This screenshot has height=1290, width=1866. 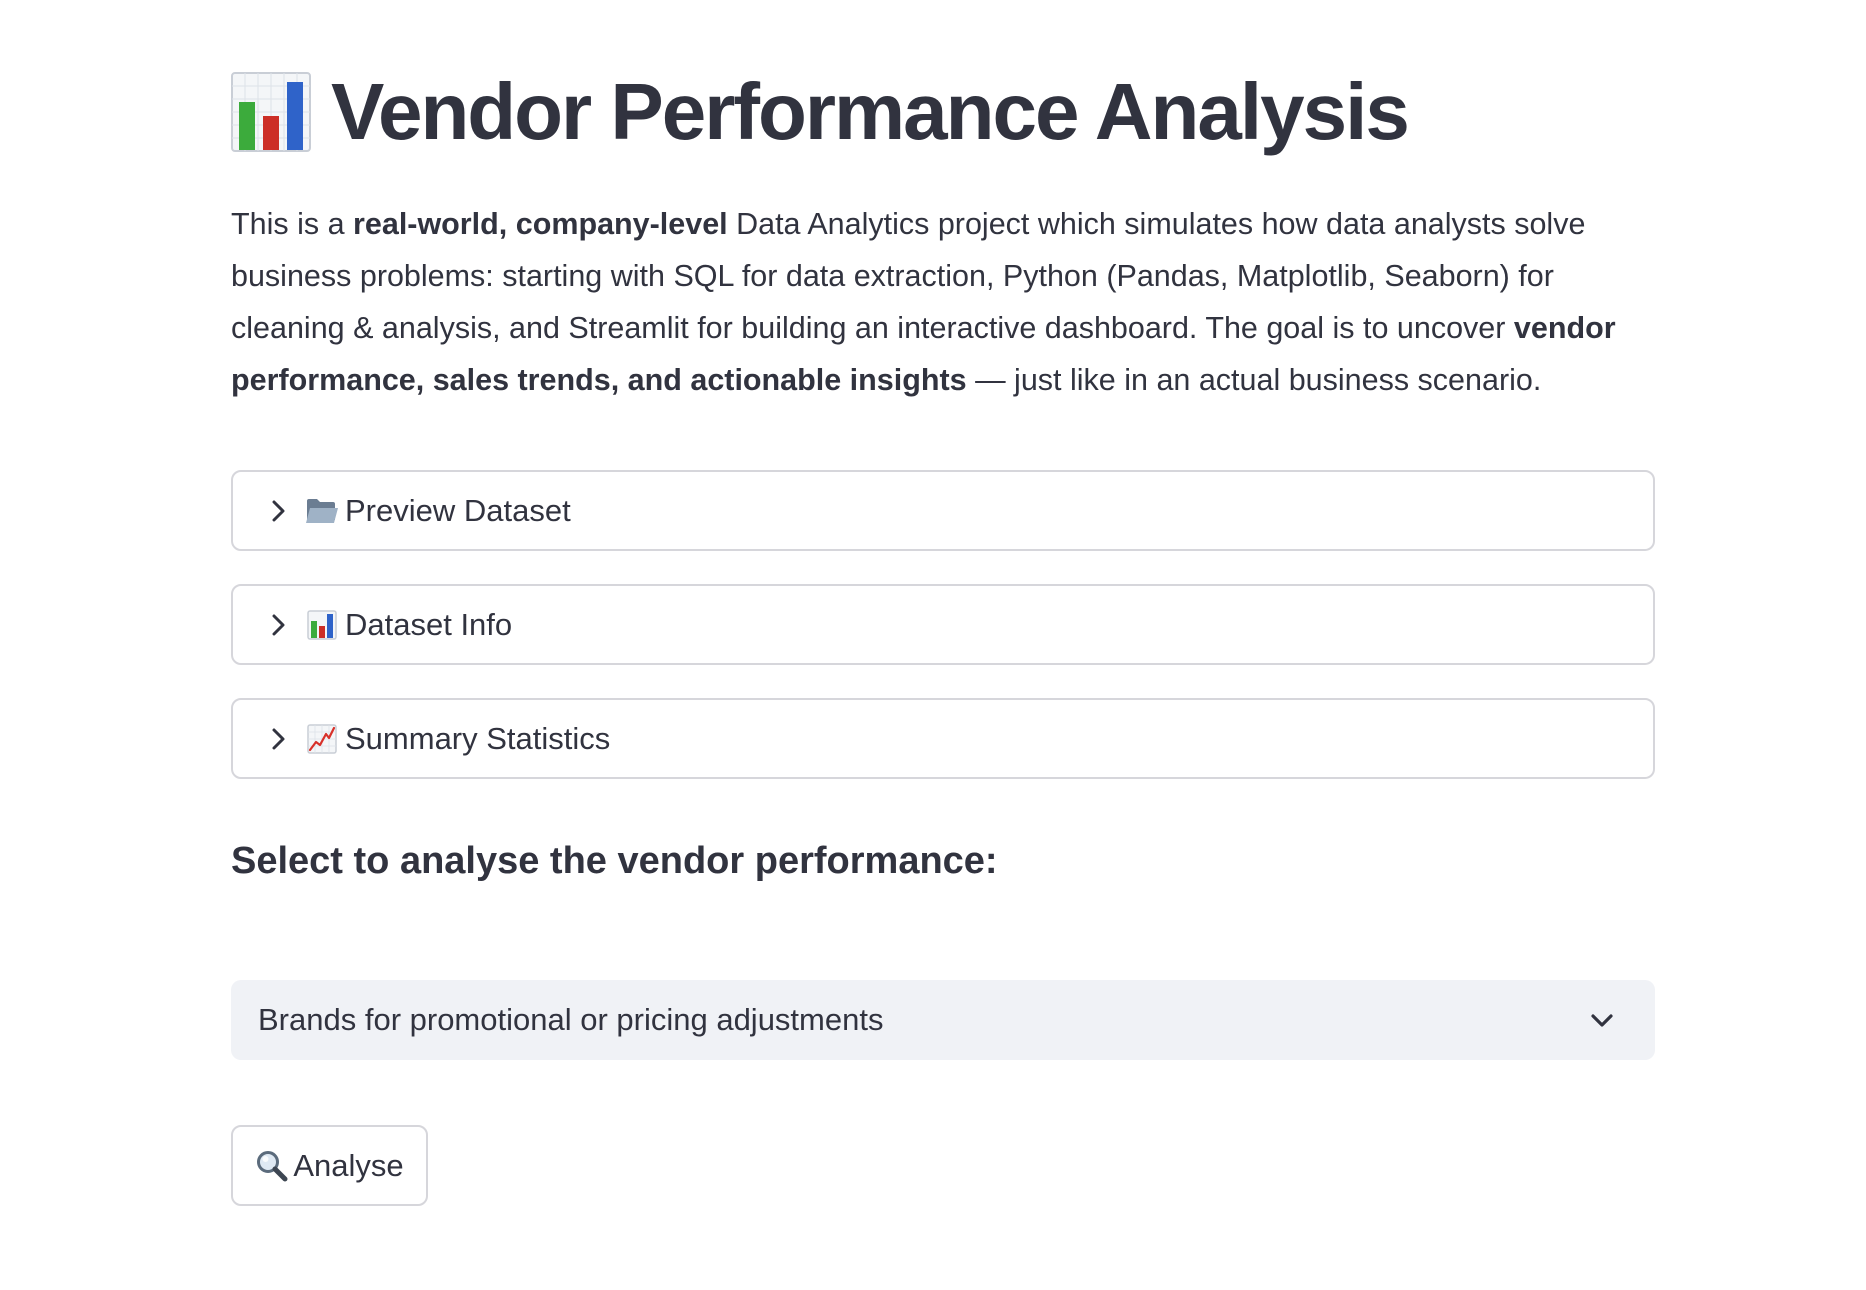 What do you see at coordinates (322, 739) in the screenshot?
I see `line-chart-icon` at bounding box center [322, 739].